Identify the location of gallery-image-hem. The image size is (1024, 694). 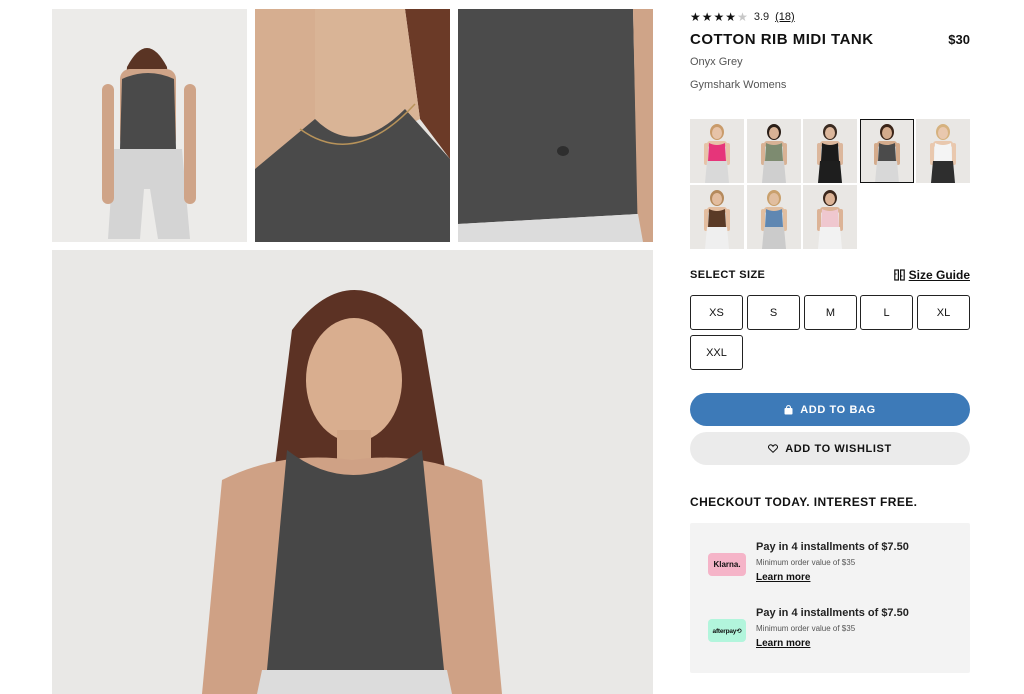
(555, 125).